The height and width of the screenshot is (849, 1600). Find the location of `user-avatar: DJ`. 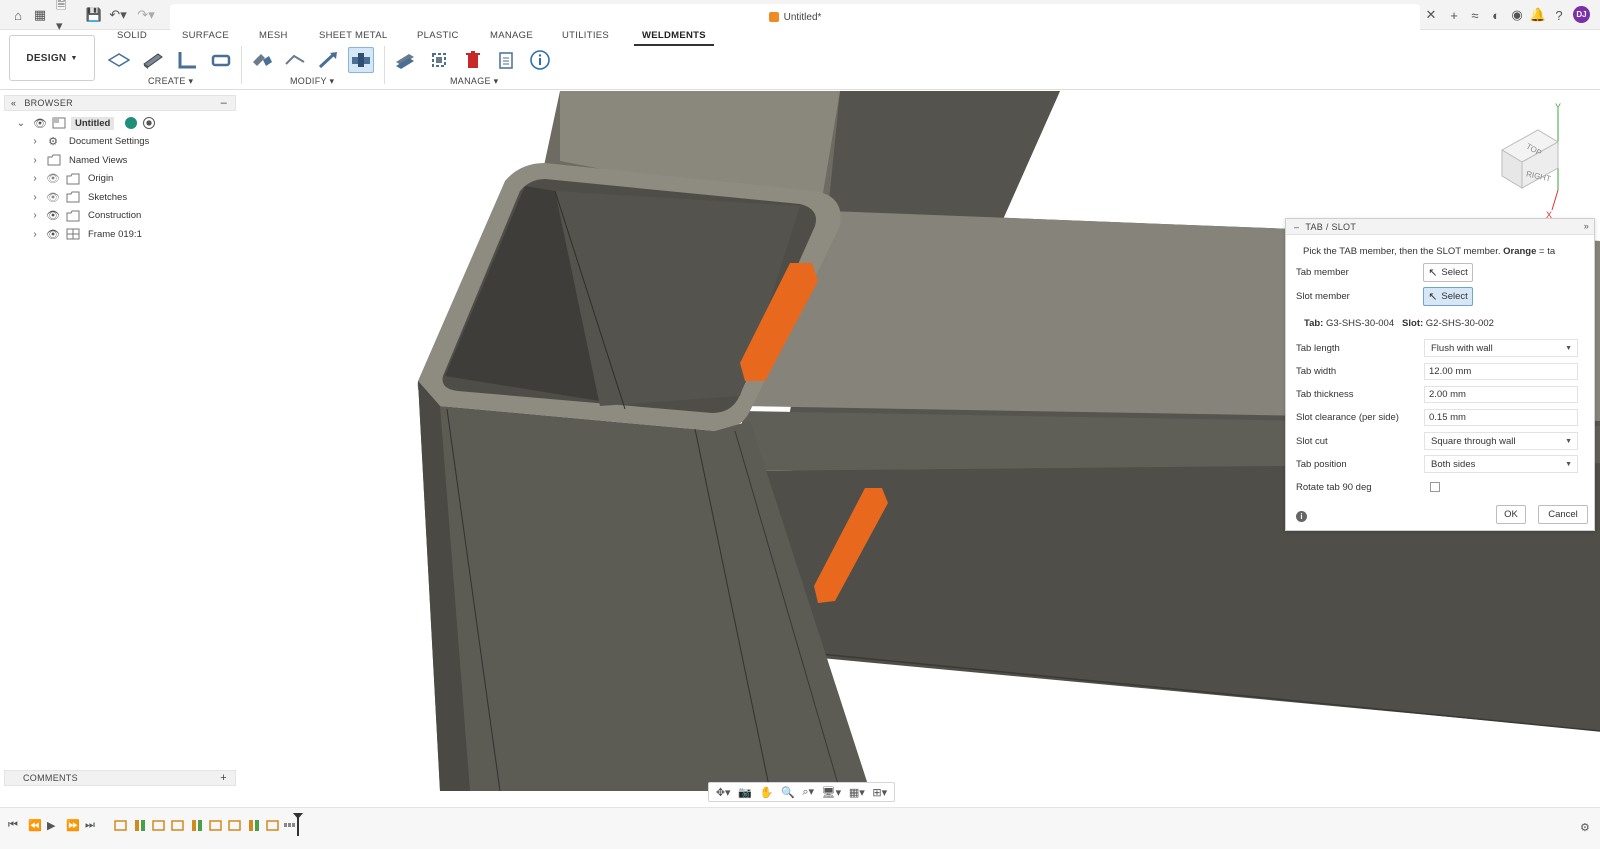

user-avatar: DJ is located at coordinates (1581, 14).